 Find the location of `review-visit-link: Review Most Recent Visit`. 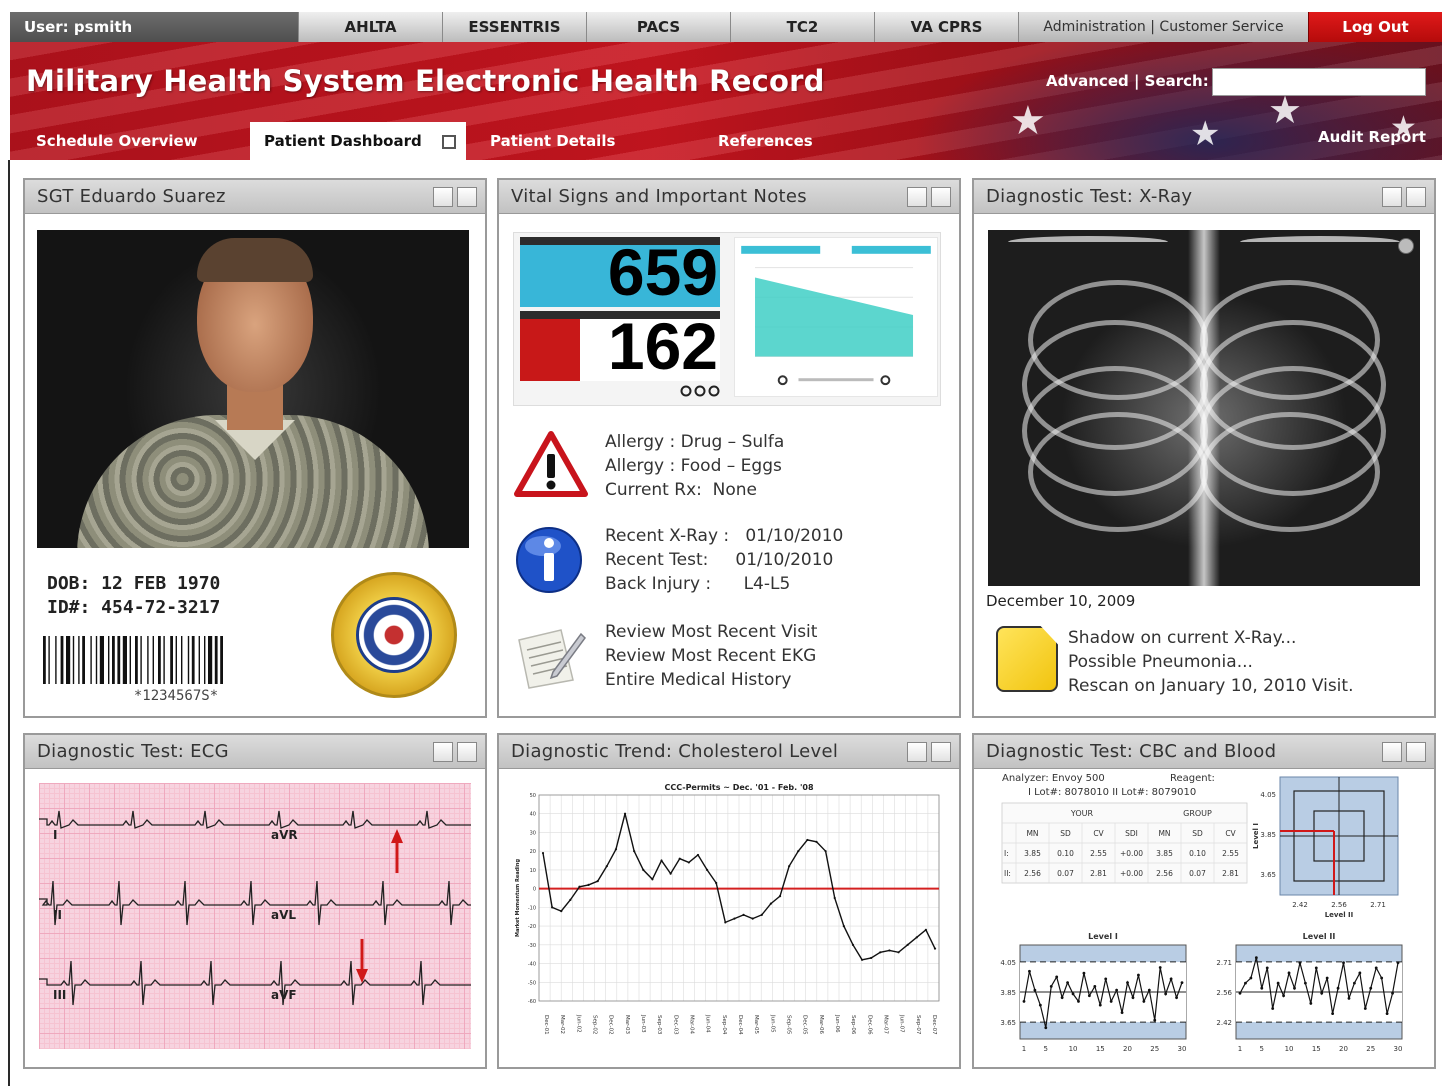

review-visit-link: Review Most Recent Visit is located at coordinates (711, 632).